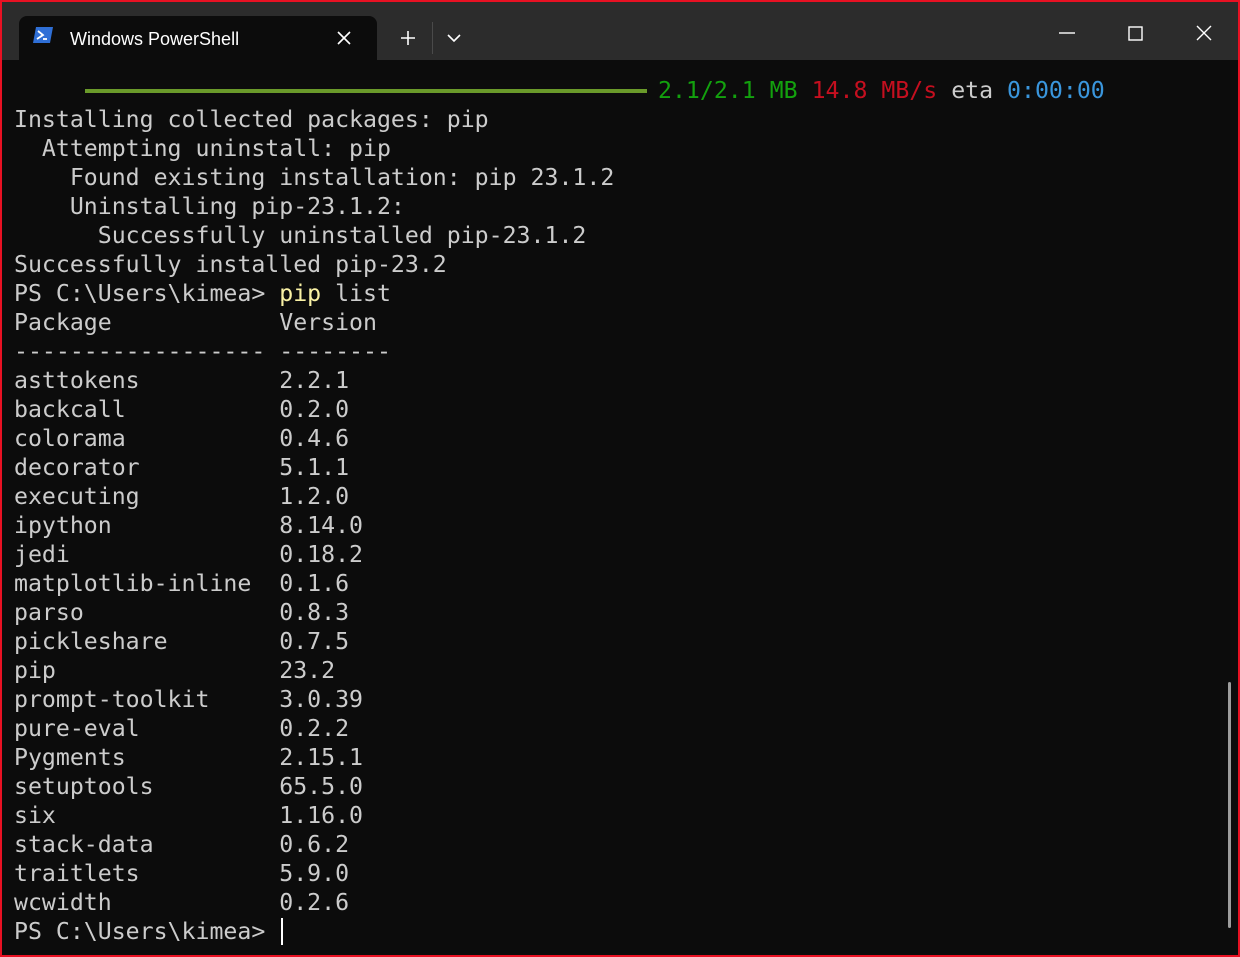 Image resolution: width=1240 pixels, height=957 pixels. I want to click on table-row: colorama 0.4.6, so click(182, 438).